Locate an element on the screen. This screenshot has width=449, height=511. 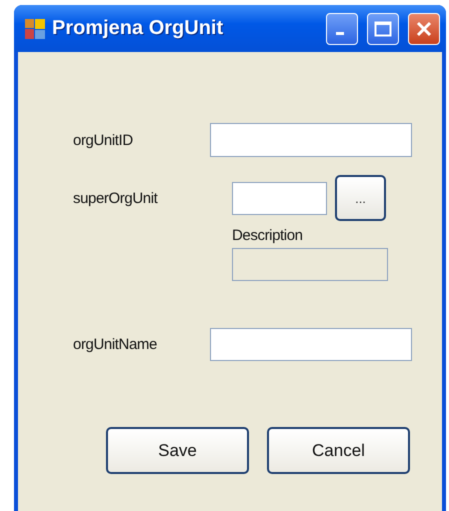
close-icon is located at coordinates (424, 29).